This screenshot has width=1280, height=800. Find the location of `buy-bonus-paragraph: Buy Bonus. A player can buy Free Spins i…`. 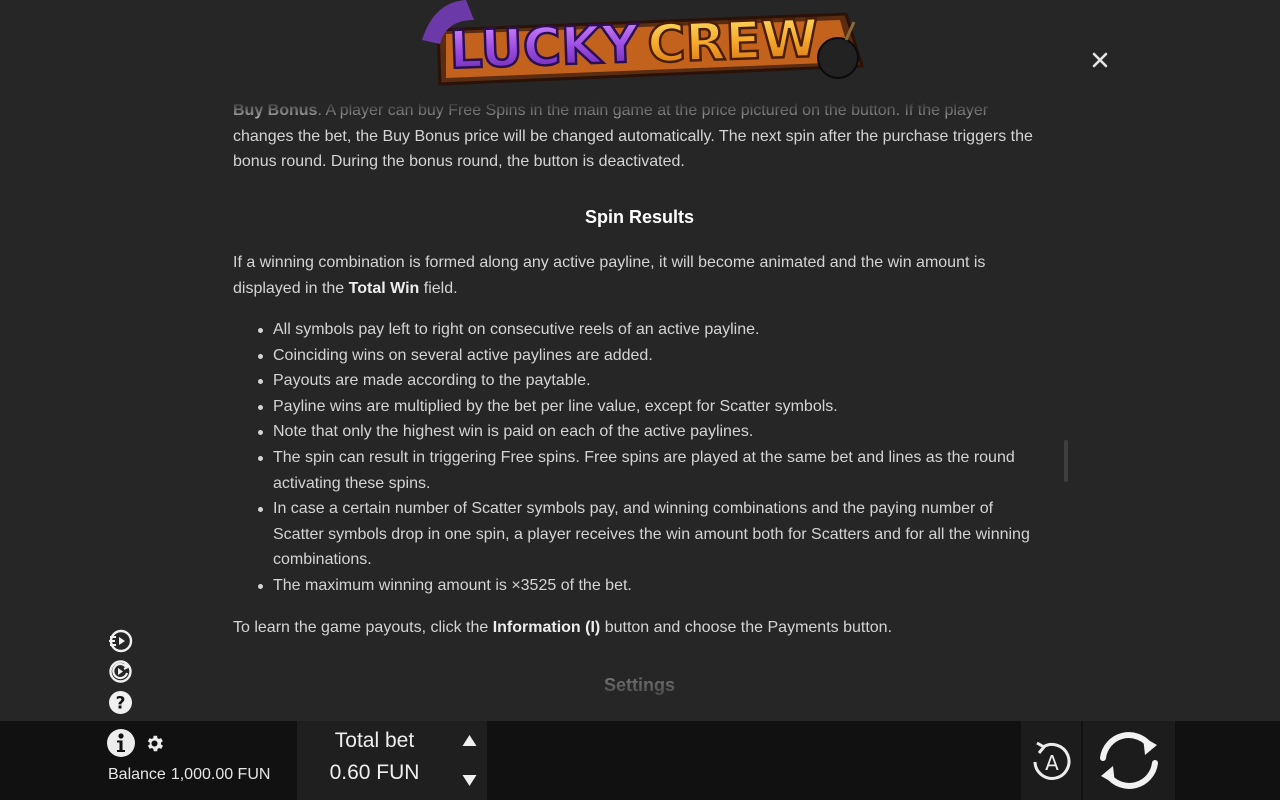

buy-bonus-paragraph: Buy Bonus. A player can buy Free Spins i… is located at coordinates (638, 136).